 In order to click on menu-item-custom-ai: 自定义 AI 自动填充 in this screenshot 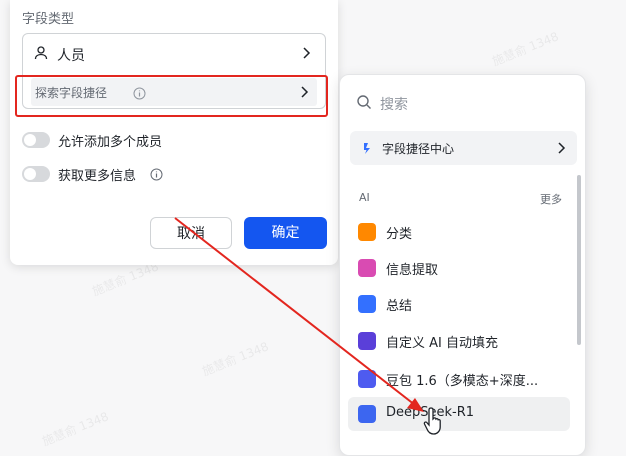, I will do `click(459, 341)`.